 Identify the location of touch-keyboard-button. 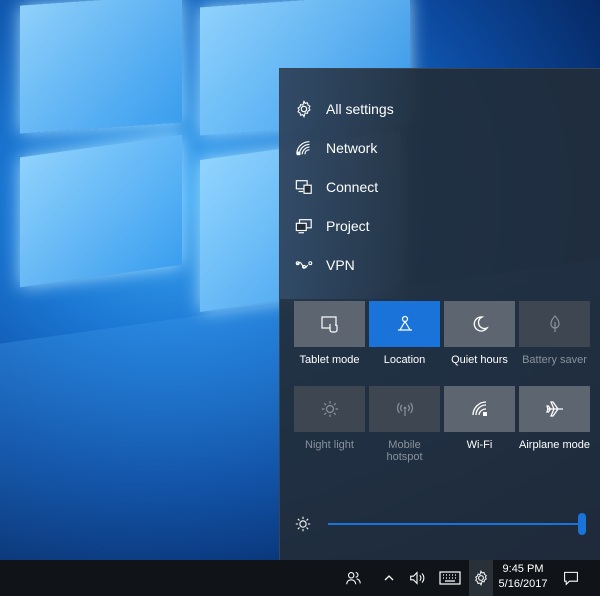
(450, 578).